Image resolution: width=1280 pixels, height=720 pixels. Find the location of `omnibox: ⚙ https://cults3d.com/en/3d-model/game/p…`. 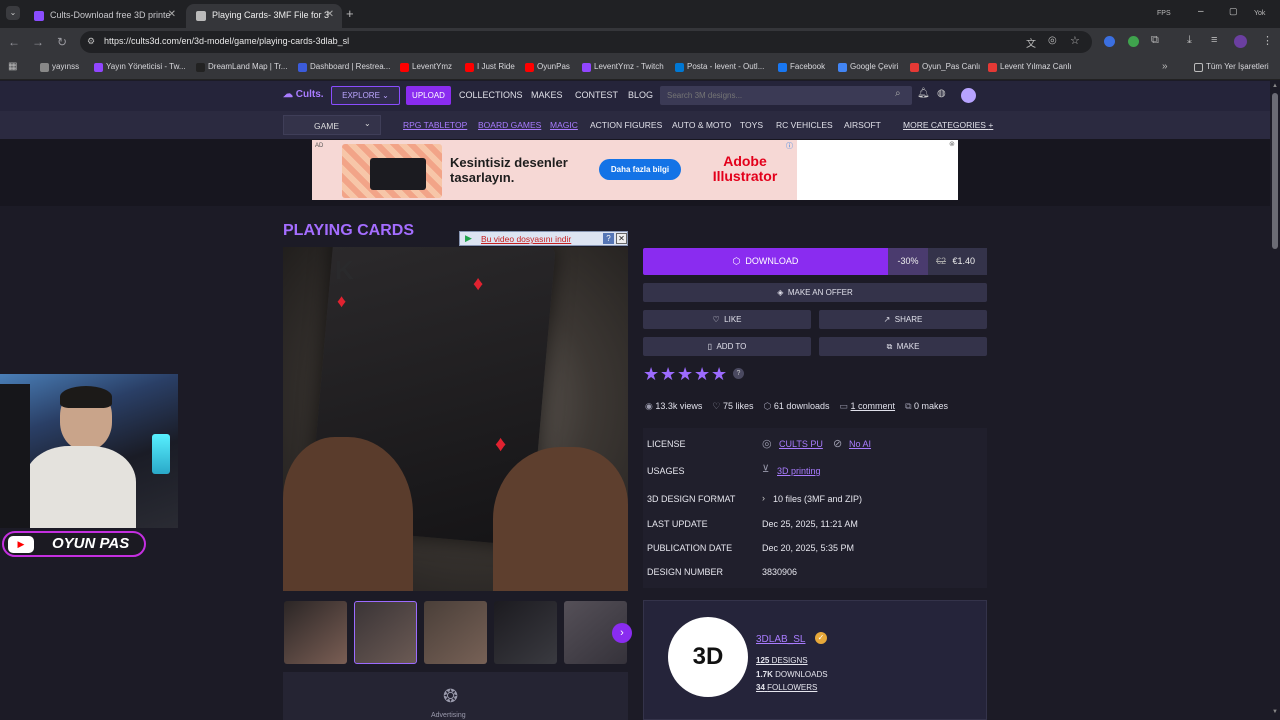

omnibox: ⚙ https://cults3d.com/en/3d-model/game/p… is located at coordinates (586, 42).